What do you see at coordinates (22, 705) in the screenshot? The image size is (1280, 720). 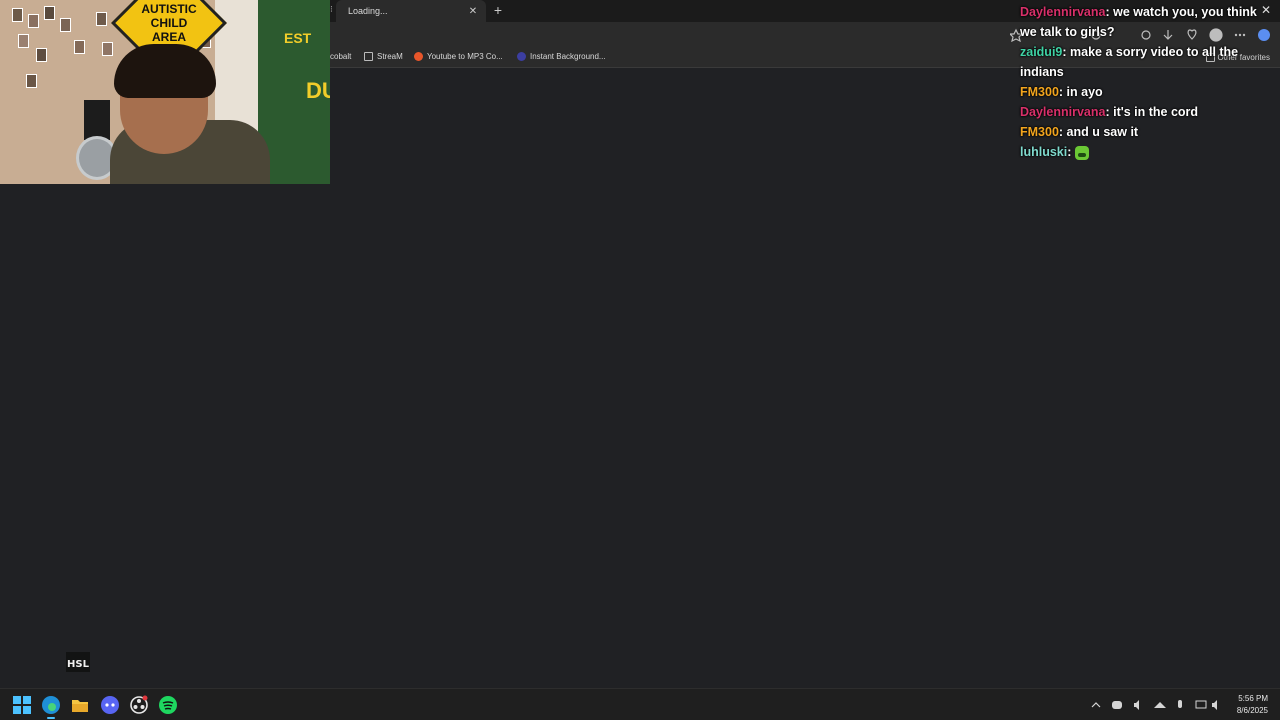 I see `start-icon` at bounding box center [22, 705].